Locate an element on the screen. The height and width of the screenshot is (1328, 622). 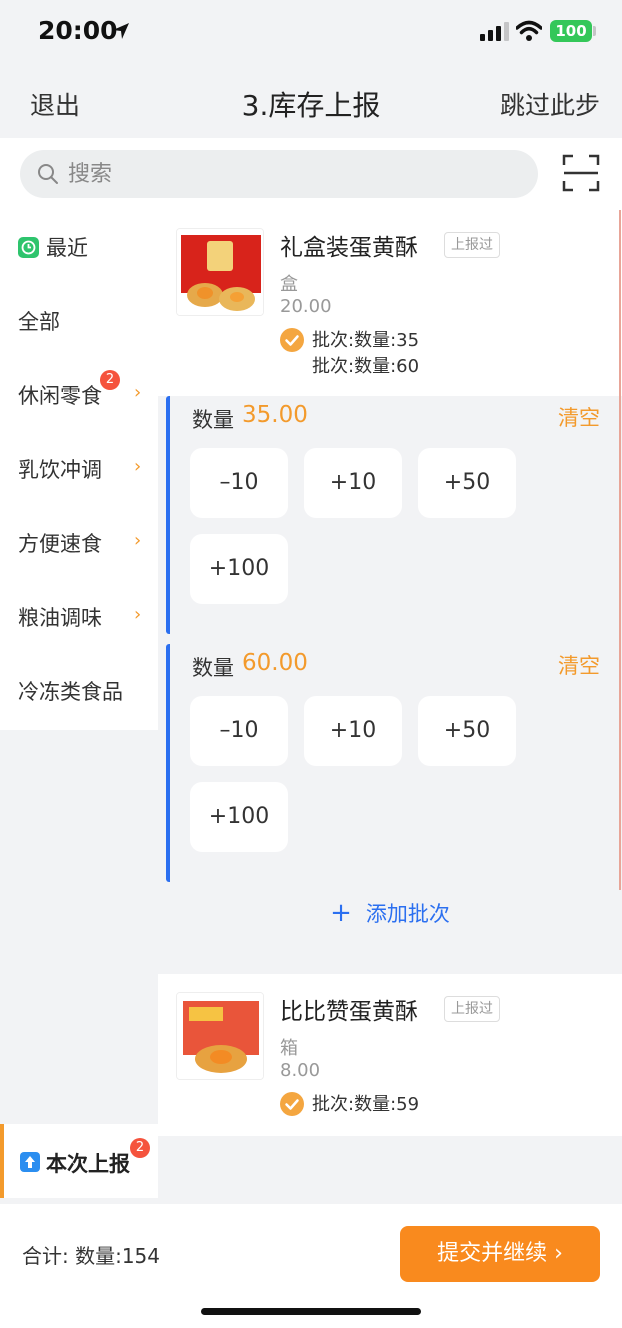
scroll-edge is located at coordinates (620, 550).